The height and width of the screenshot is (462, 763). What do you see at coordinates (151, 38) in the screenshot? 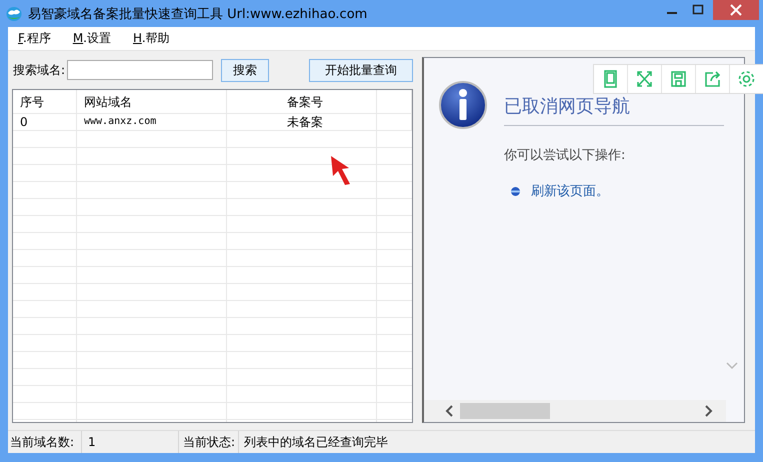
I see `menu-item: H.帮助` at bounding box center [151, 38].